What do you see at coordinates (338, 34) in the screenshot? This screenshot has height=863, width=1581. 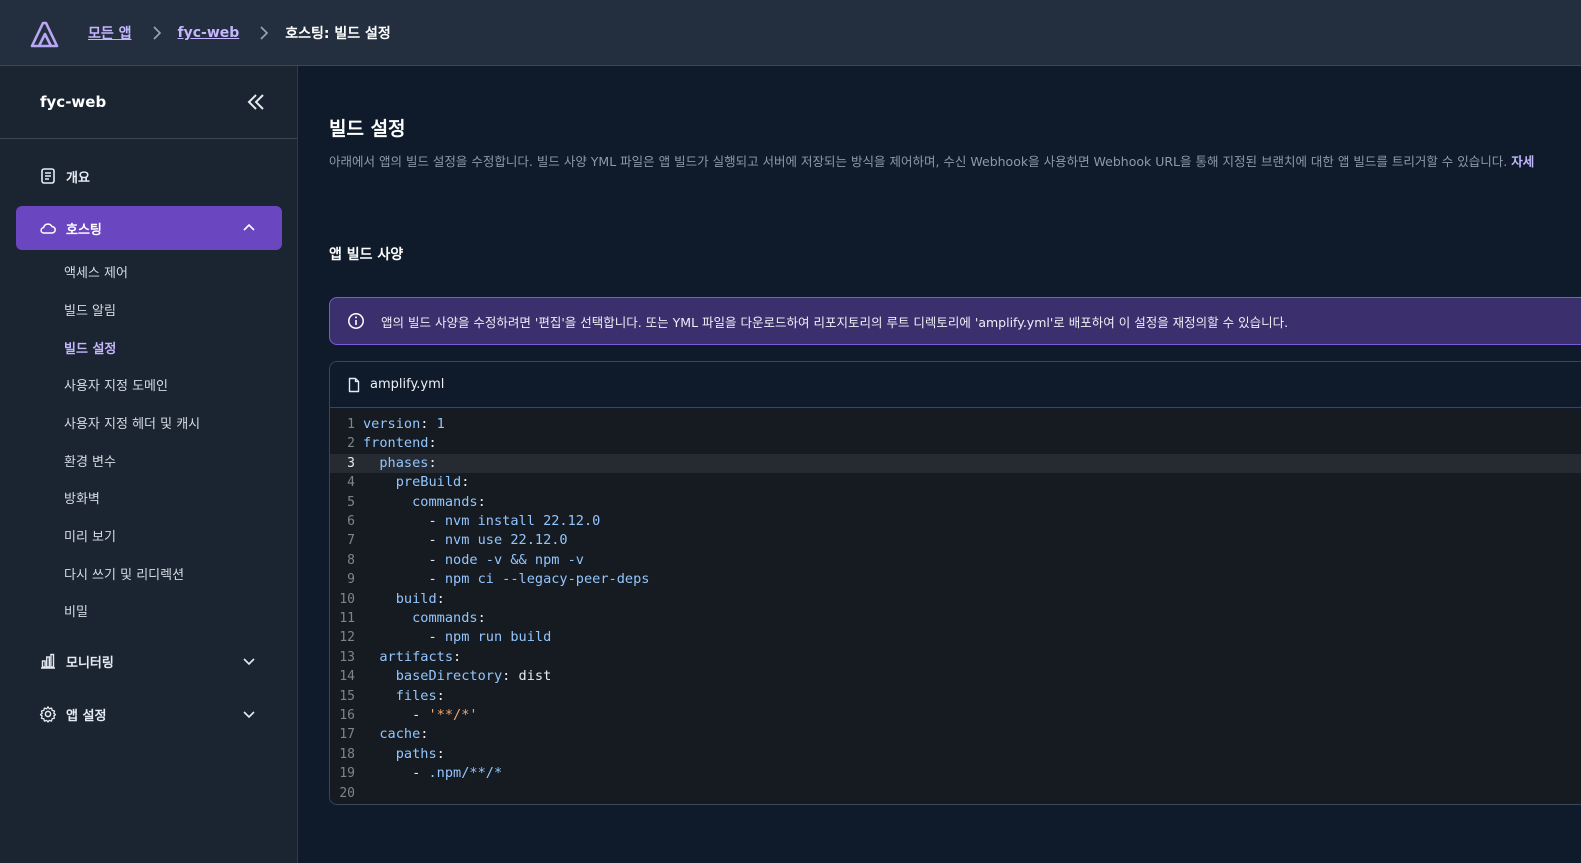 I see `breadcrumb-current: 호스팅: 빌드 설정` at bounding box center [338, 34].